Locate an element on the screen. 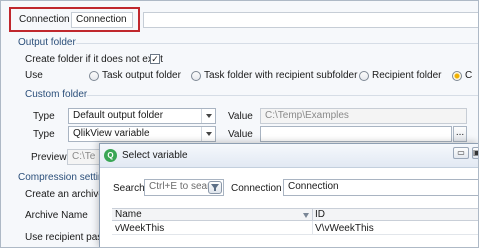 The width and height of the screenshot is (479, 248). maximize-icon: ▣ is located at coordinates (475, 153).